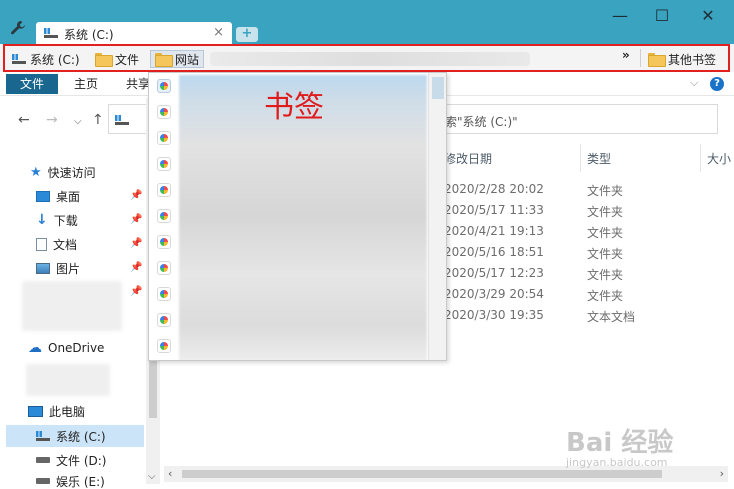 The height and width of the screenshot is (489, 734). Describe the element at coordinates (575, 119) in the screenshot. I see `search-input: 索"系统 (C:)"` at that location.